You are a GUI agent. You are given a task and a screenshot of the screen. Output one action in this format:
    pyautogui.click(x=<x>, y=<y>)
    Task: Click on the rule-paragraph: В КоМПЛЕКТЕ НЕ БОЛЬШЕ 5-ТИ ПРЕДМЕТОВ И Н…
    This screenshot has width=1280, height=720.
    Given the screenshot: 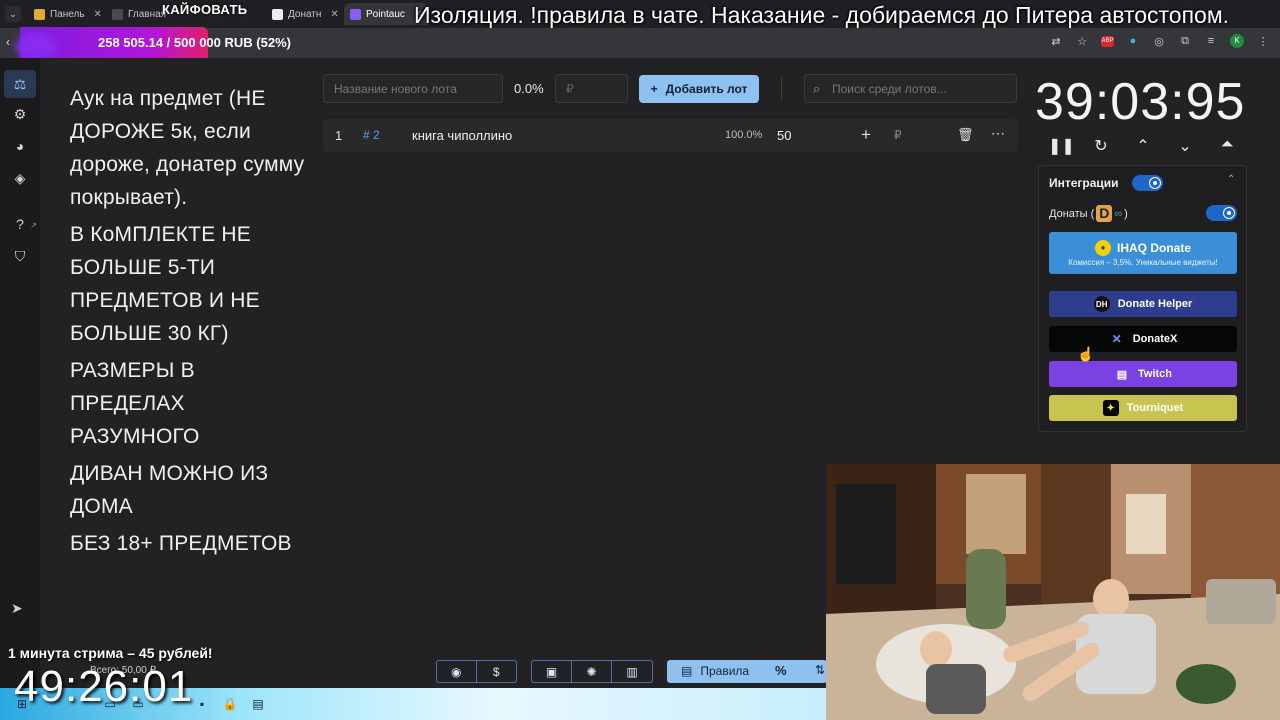 What is the action you would take?
    pyautogui.click(x=165, y=284)
    